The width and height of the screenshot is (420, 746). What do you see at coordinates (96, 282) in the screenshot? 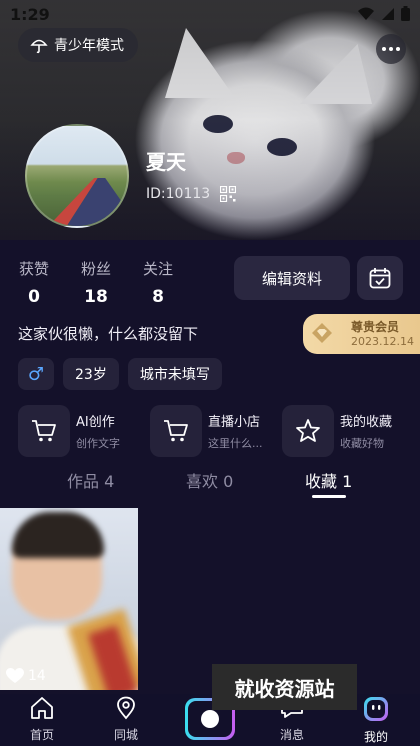
I see `stat-fans: 粉丝 18` at bounding box center [96, 282].